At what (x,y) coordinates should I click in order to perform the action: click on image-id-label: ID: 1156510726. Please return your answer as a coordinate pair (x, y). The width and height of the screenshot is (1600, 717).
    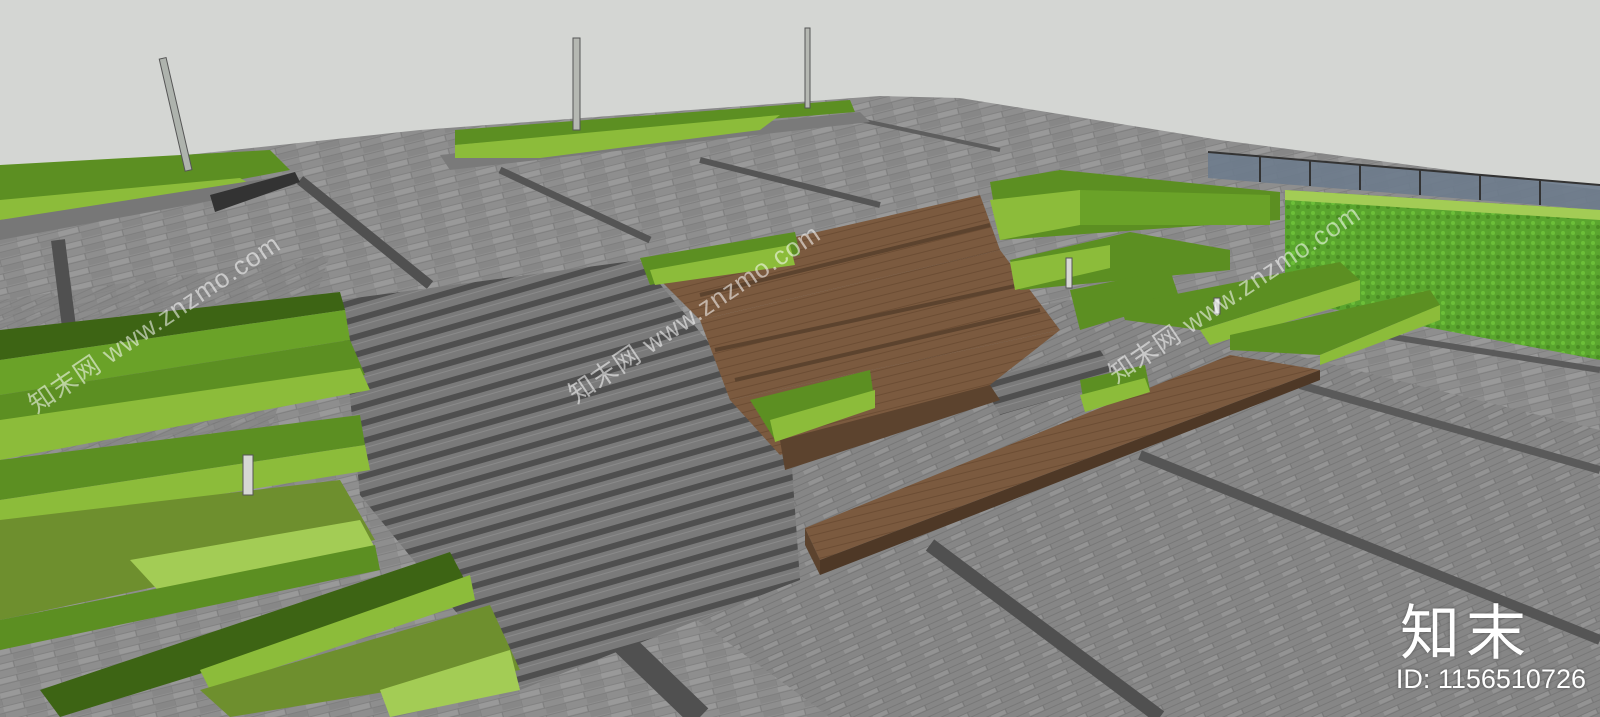
    Looking at the image, I should click on (1490, 679).